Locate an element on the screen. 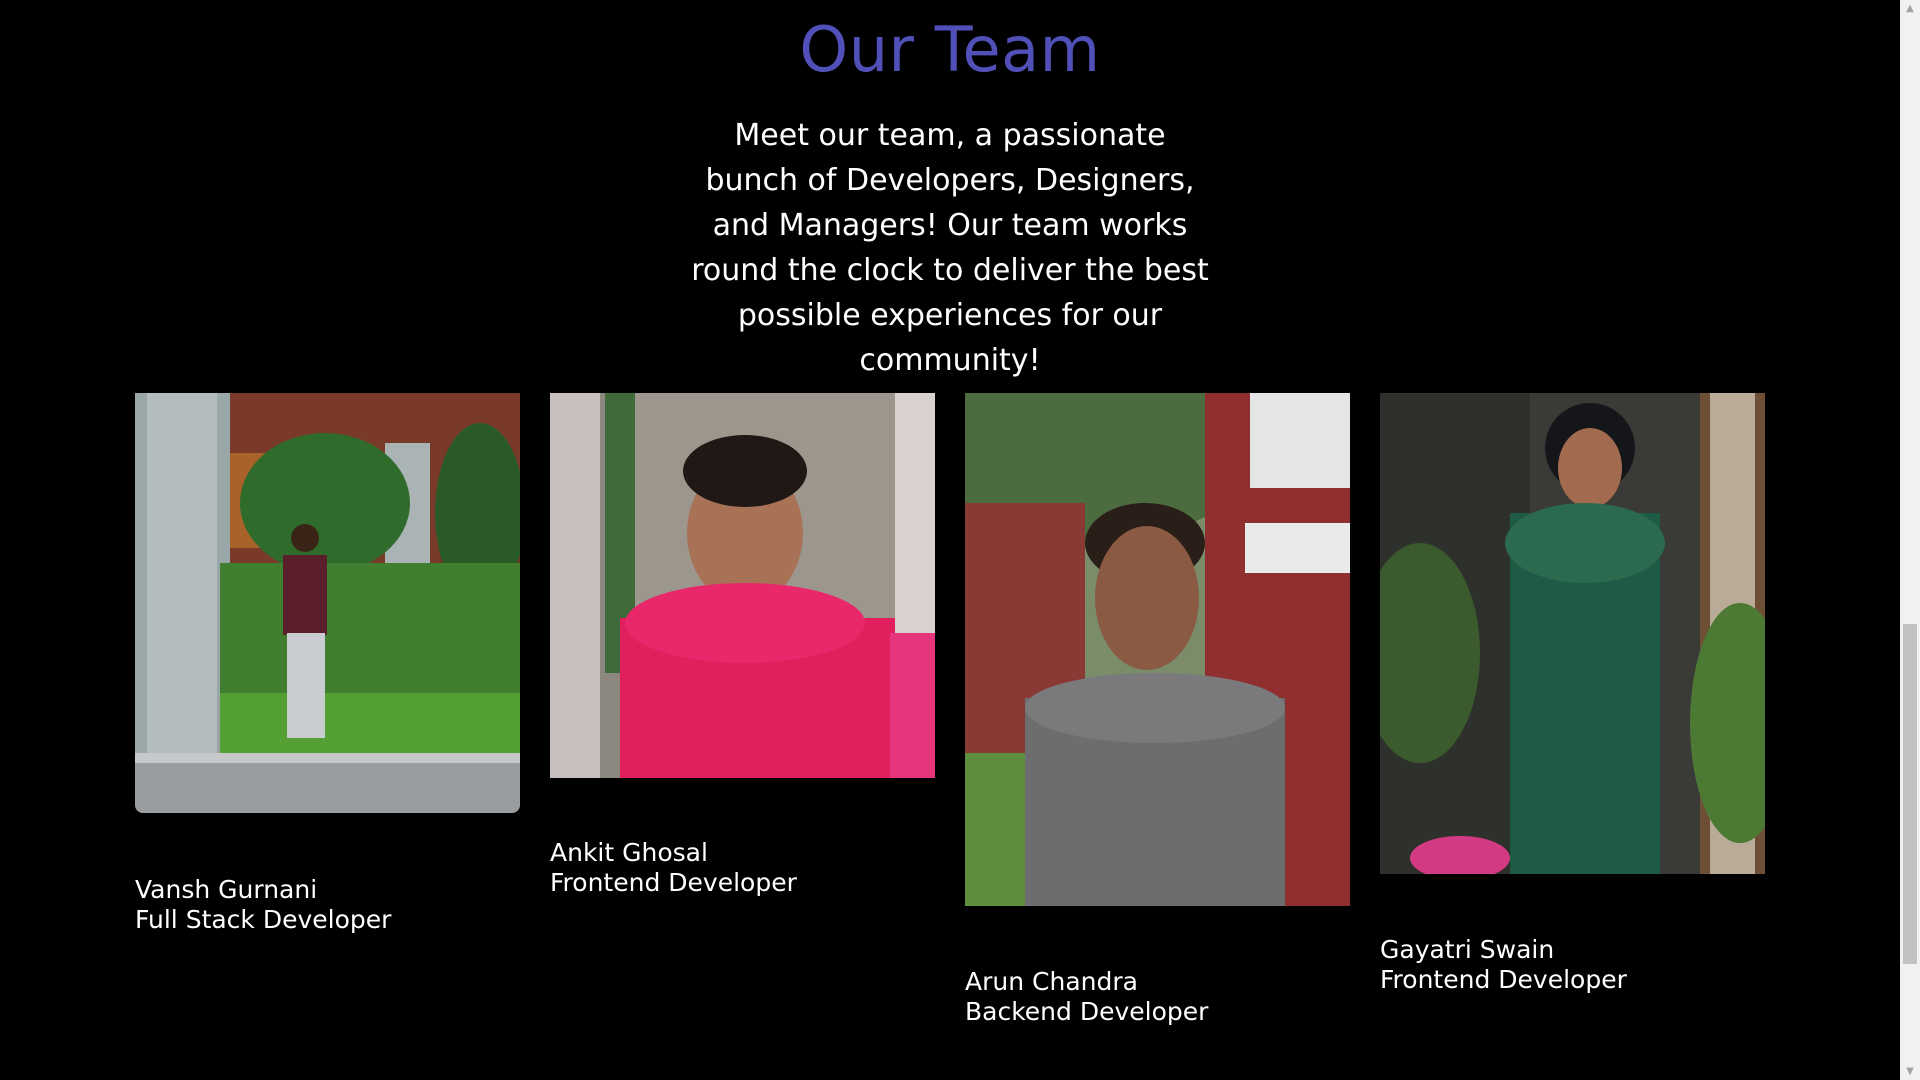 Image resolution: width=1920 pixels, height=1080 pixels. member-name: Gayatri Swain is located at coordinates (1467, 949).